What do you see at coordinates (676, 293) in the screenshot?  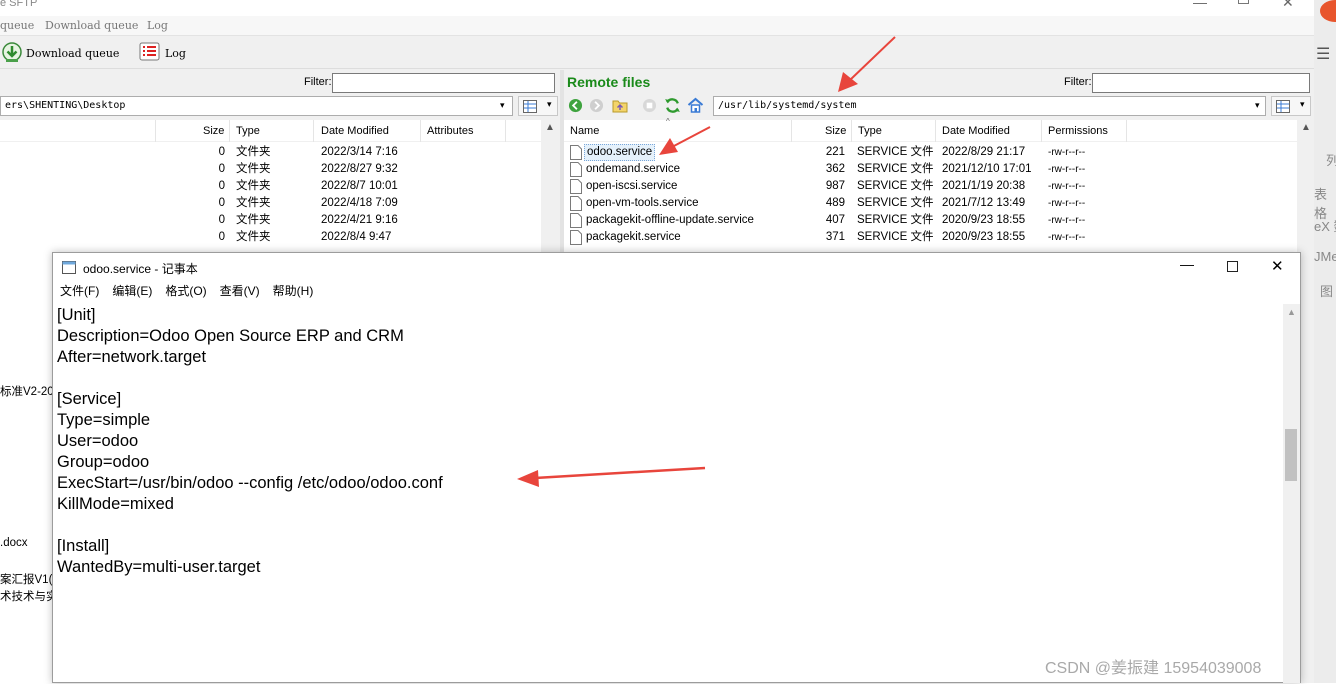 I see `notepad-menu-bar: 文件(F) 编辑(E) 格式(O) 查看(V) 帮助(H)` at bounding box center [676, 293].